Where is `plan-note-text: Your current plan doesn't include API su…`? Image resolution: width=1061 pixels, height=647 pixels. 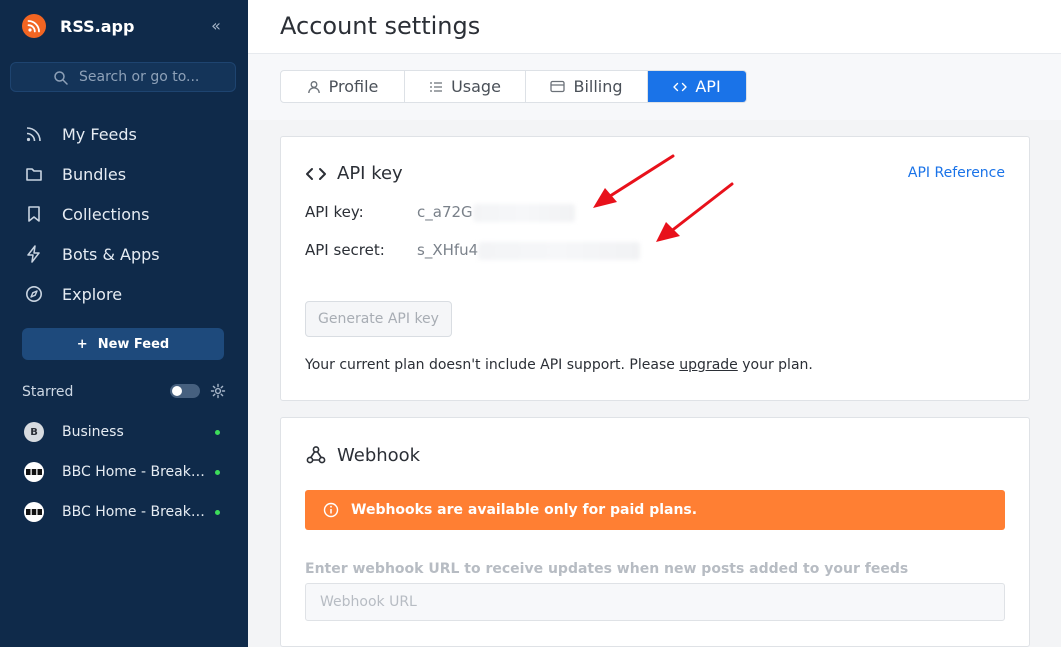 plan-note-text: Your current plan doesn't include API su… is located at coordinates (492, 365).